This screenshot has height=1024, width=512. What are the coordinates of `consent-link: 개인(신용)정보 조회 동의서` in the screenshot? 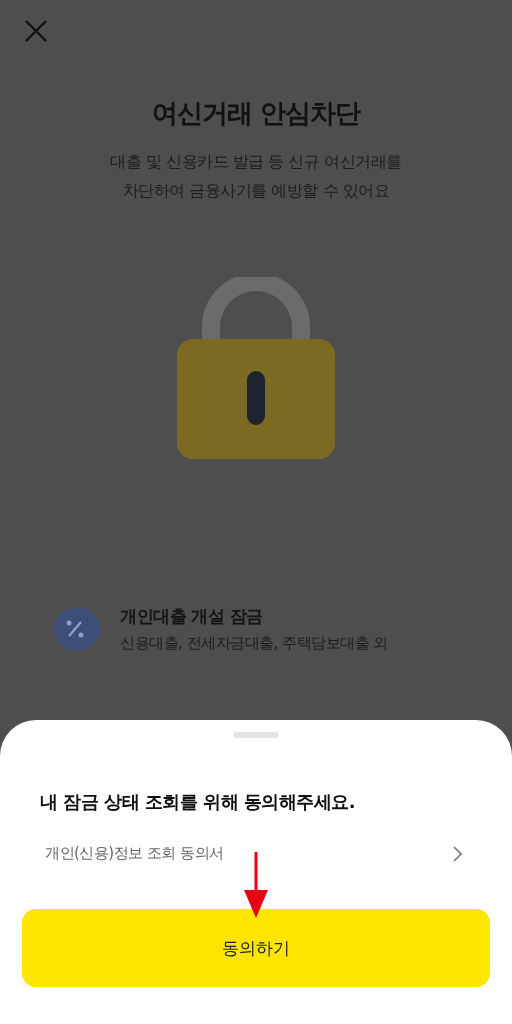 It's located at (253, 853).